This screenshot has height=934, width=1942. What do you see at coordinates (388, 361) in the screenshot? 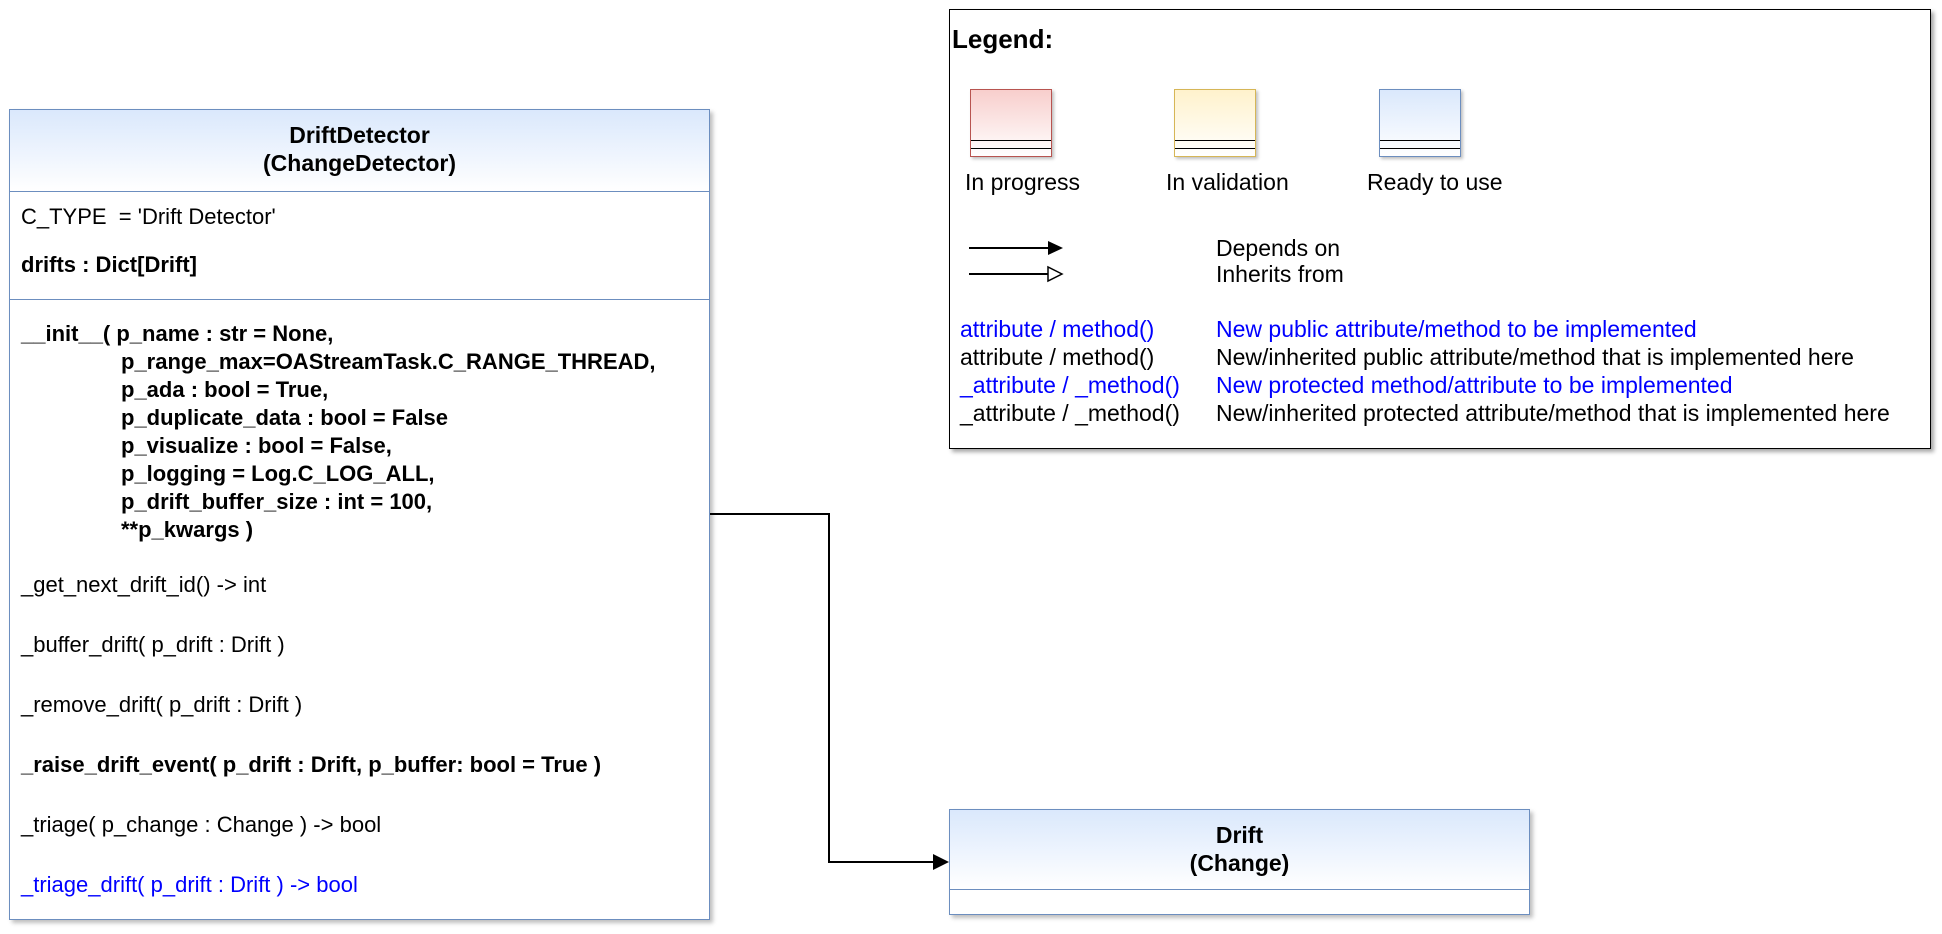
I see `method-init-line-2: p_range_max=OAStreamTask.C_RANGE_THREAD,` at bounding box center [388, 361].